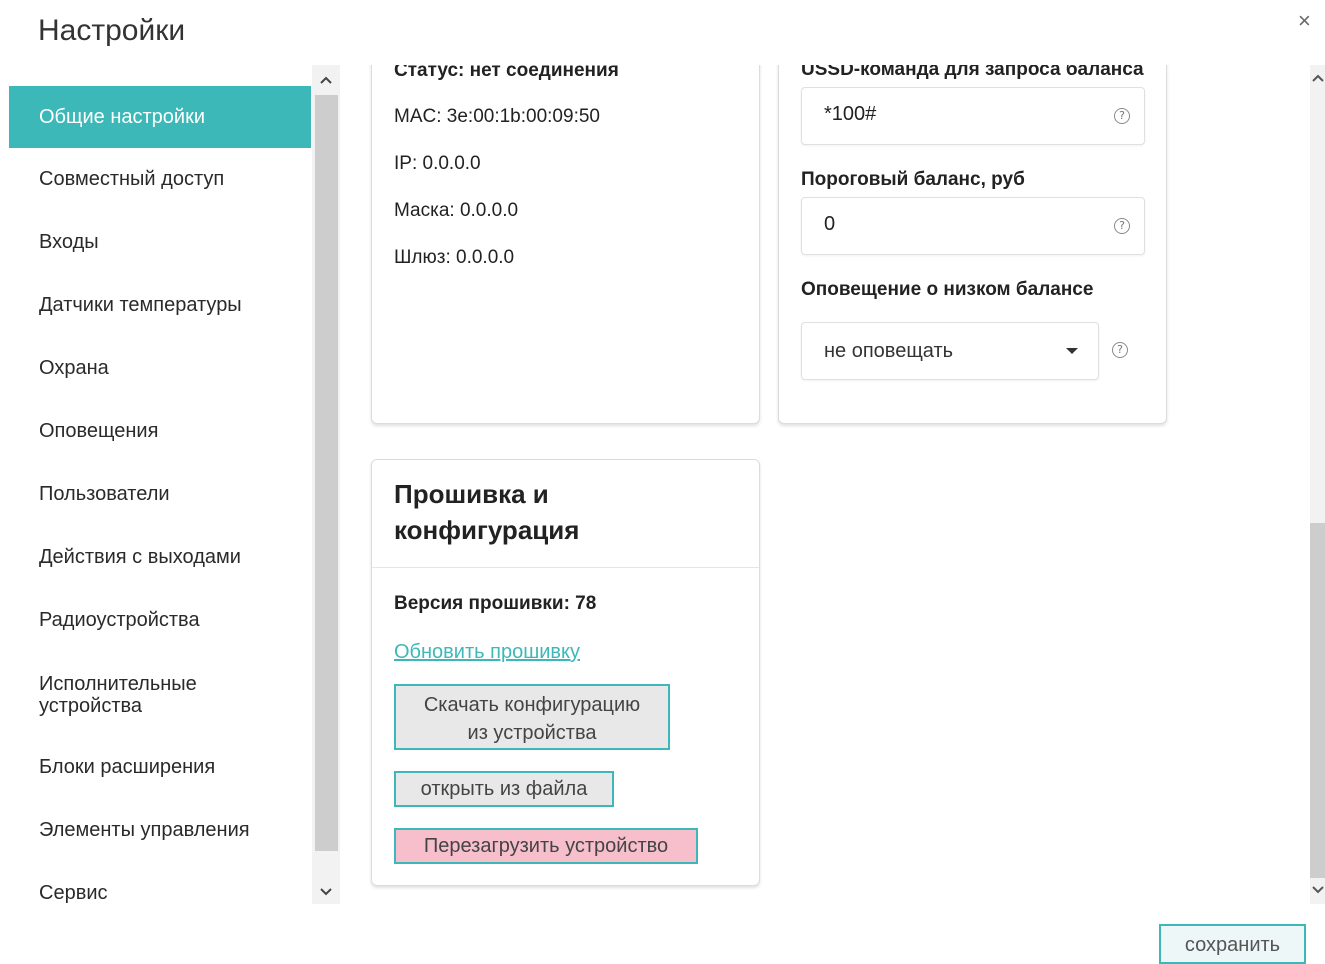 This screenshot has width=1325, height=964. I want to click on mac-address: MAC: 3e:00:1b:00:09:50, so click(497, 116).